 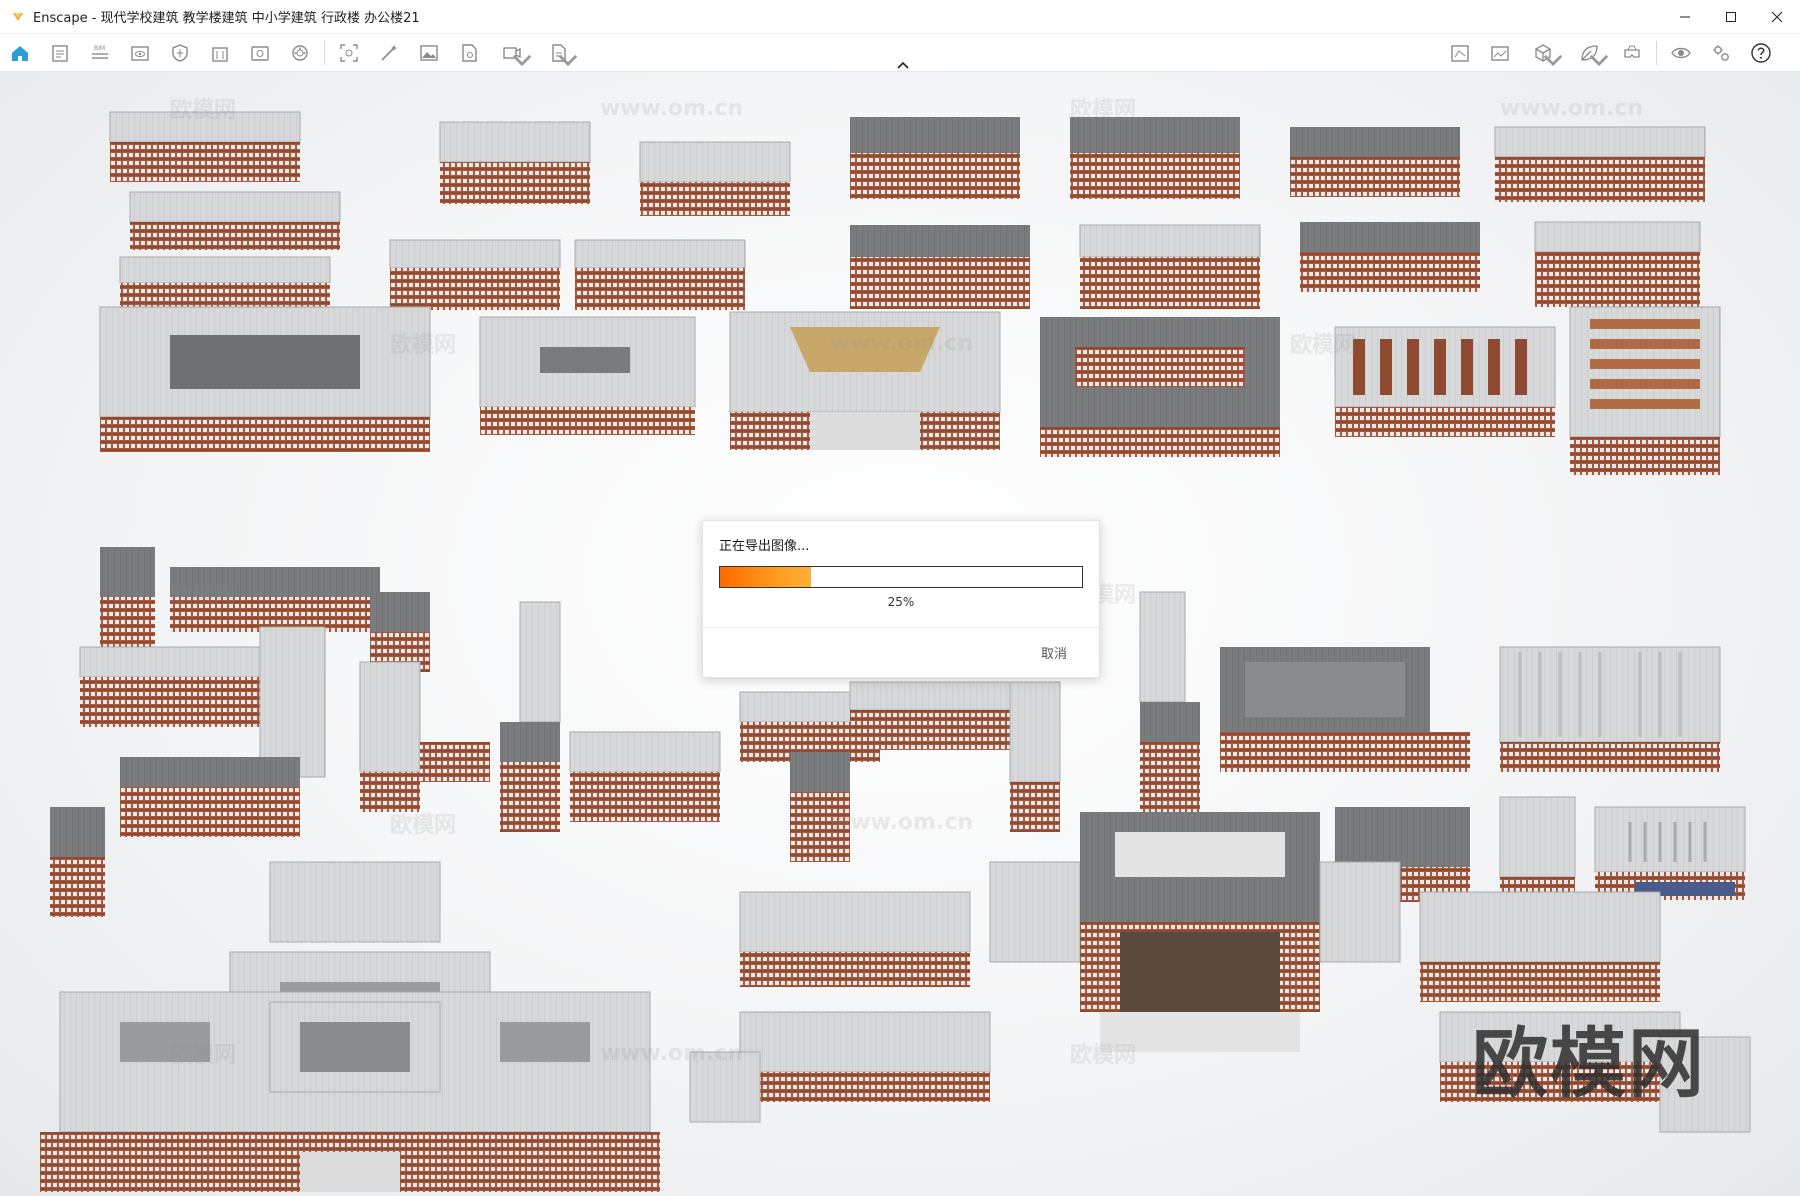 I want to click on render-button, so click(x=389, y=53).